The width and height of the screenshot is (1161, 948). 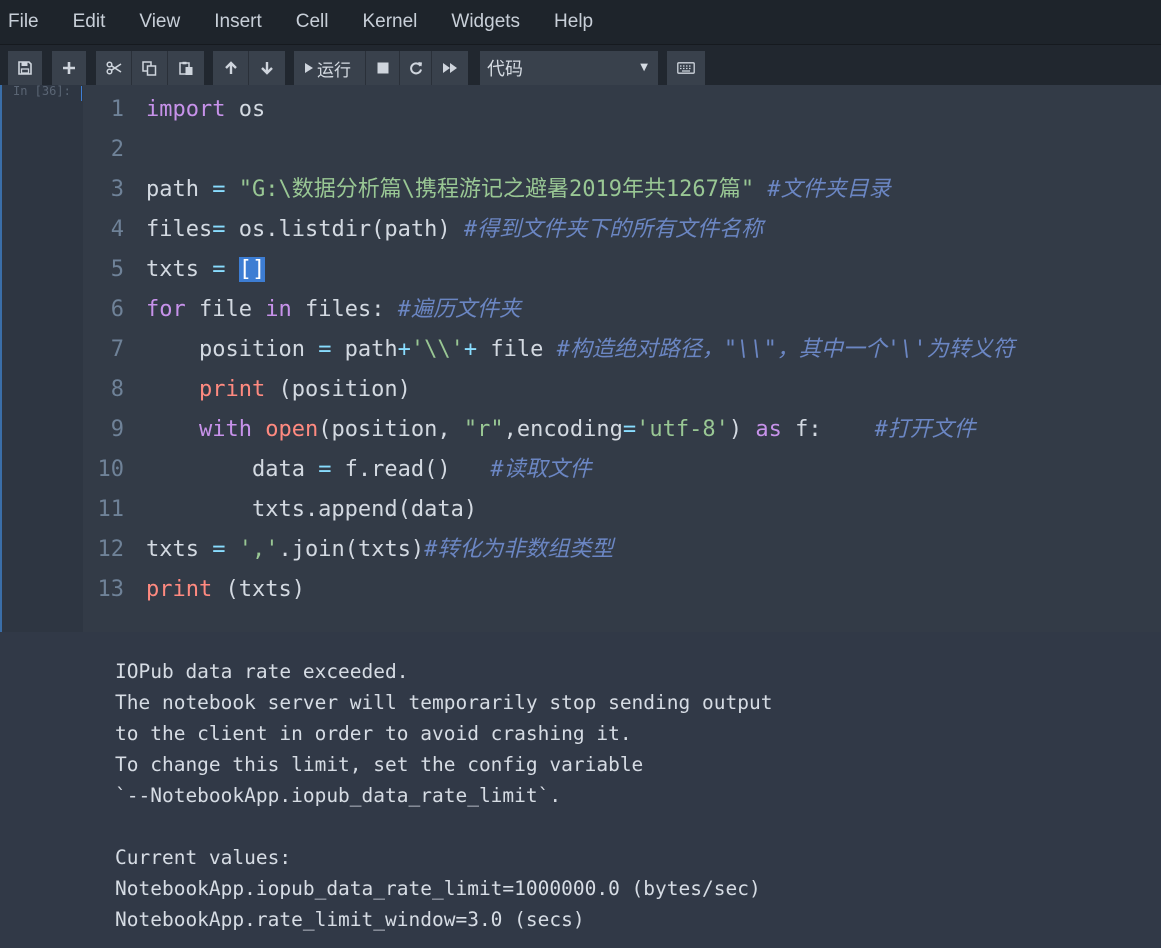 I want to click on interrupt-button, so click(x=383, y=68).